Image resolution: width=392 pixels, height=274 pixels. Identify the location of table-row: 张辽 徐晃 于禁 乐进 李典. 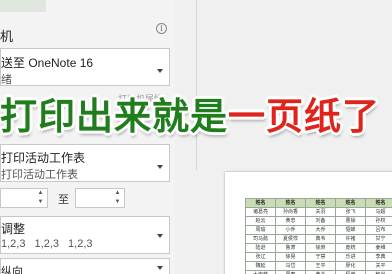
(318, 257).